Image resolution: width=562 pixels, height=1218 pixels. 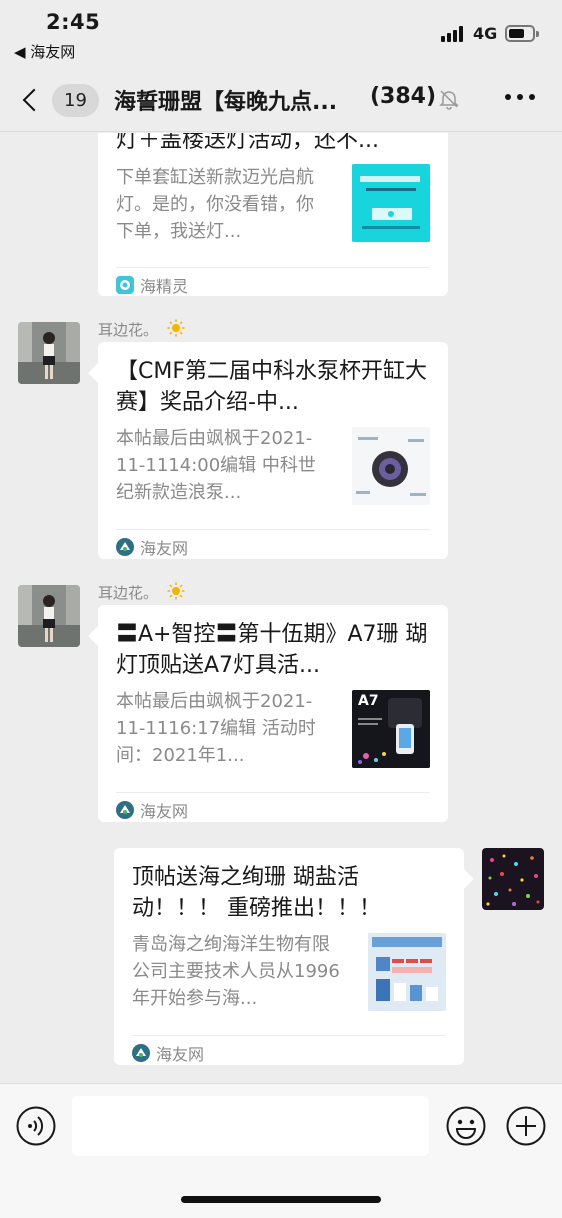 I want to click on back-chevron-icon, so click(x=34, y=100).